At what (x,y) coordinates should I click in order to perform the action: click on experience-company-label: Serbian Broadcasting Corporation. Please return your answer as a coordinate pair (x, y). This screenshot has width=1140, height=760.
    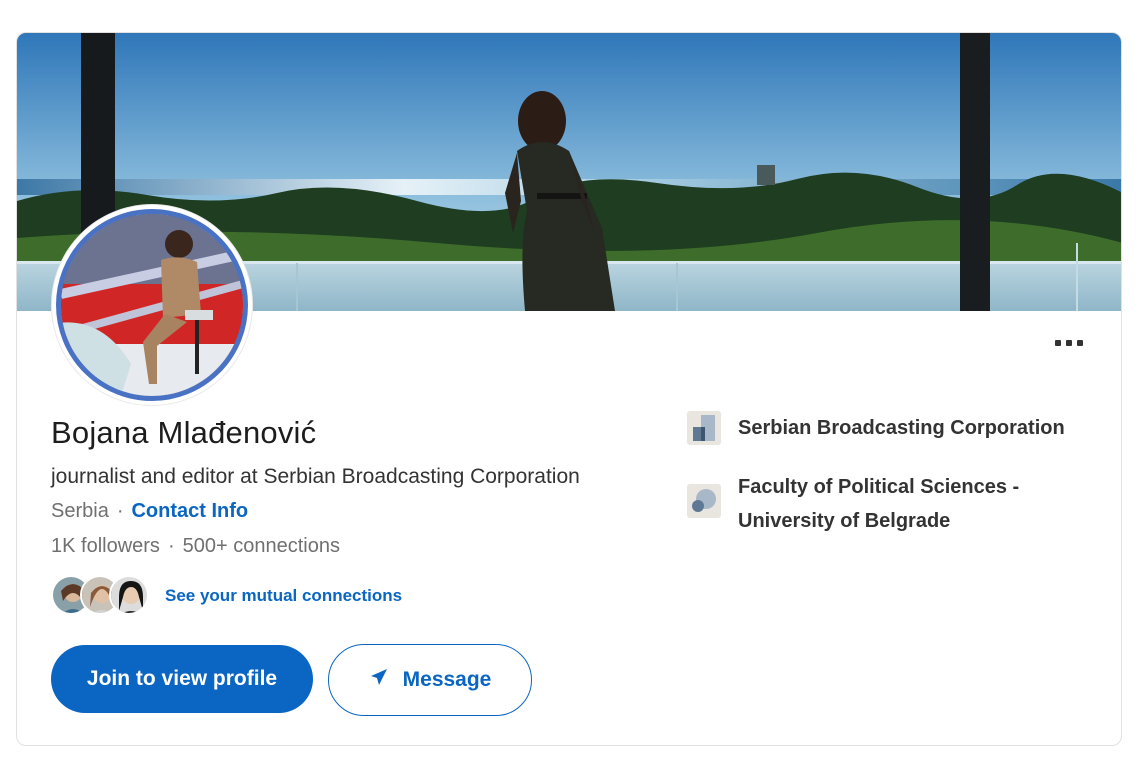
    Looking at the image, I should click on (901, 428).